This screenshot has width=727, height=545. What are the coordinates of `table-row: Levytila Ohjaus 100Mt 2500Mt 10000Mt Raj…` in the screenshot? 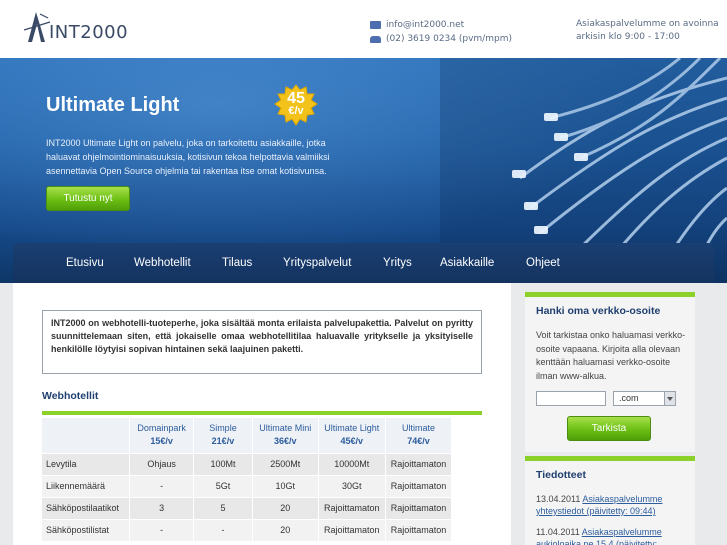 It's located at (247, 464).